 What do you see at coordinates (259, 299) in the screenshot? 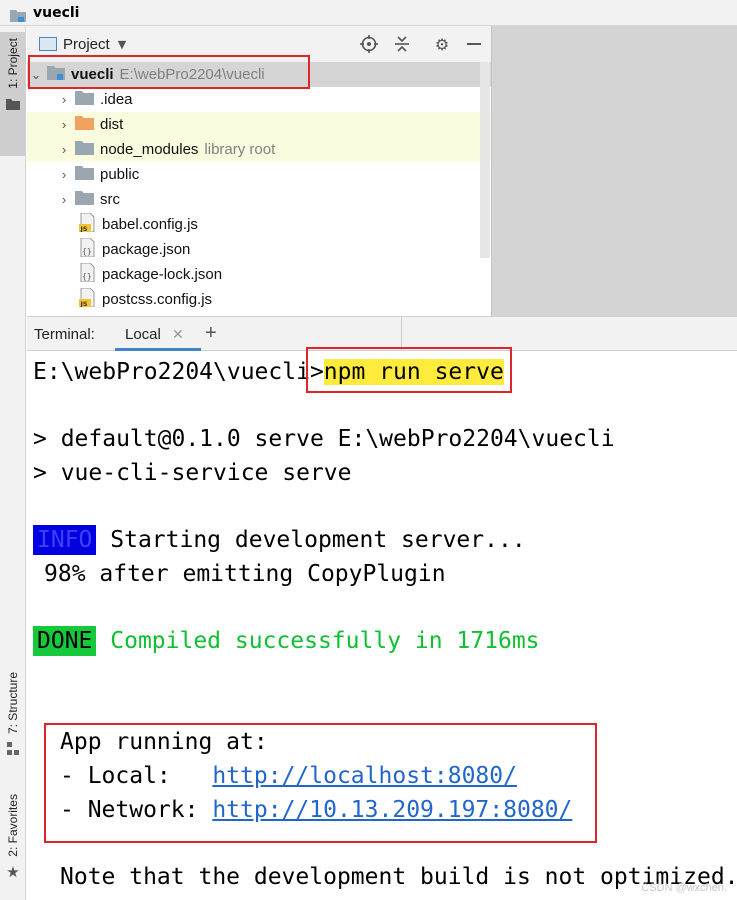
I see `tree-item: JS postcss.config.js` at bounding box center [259, 299].